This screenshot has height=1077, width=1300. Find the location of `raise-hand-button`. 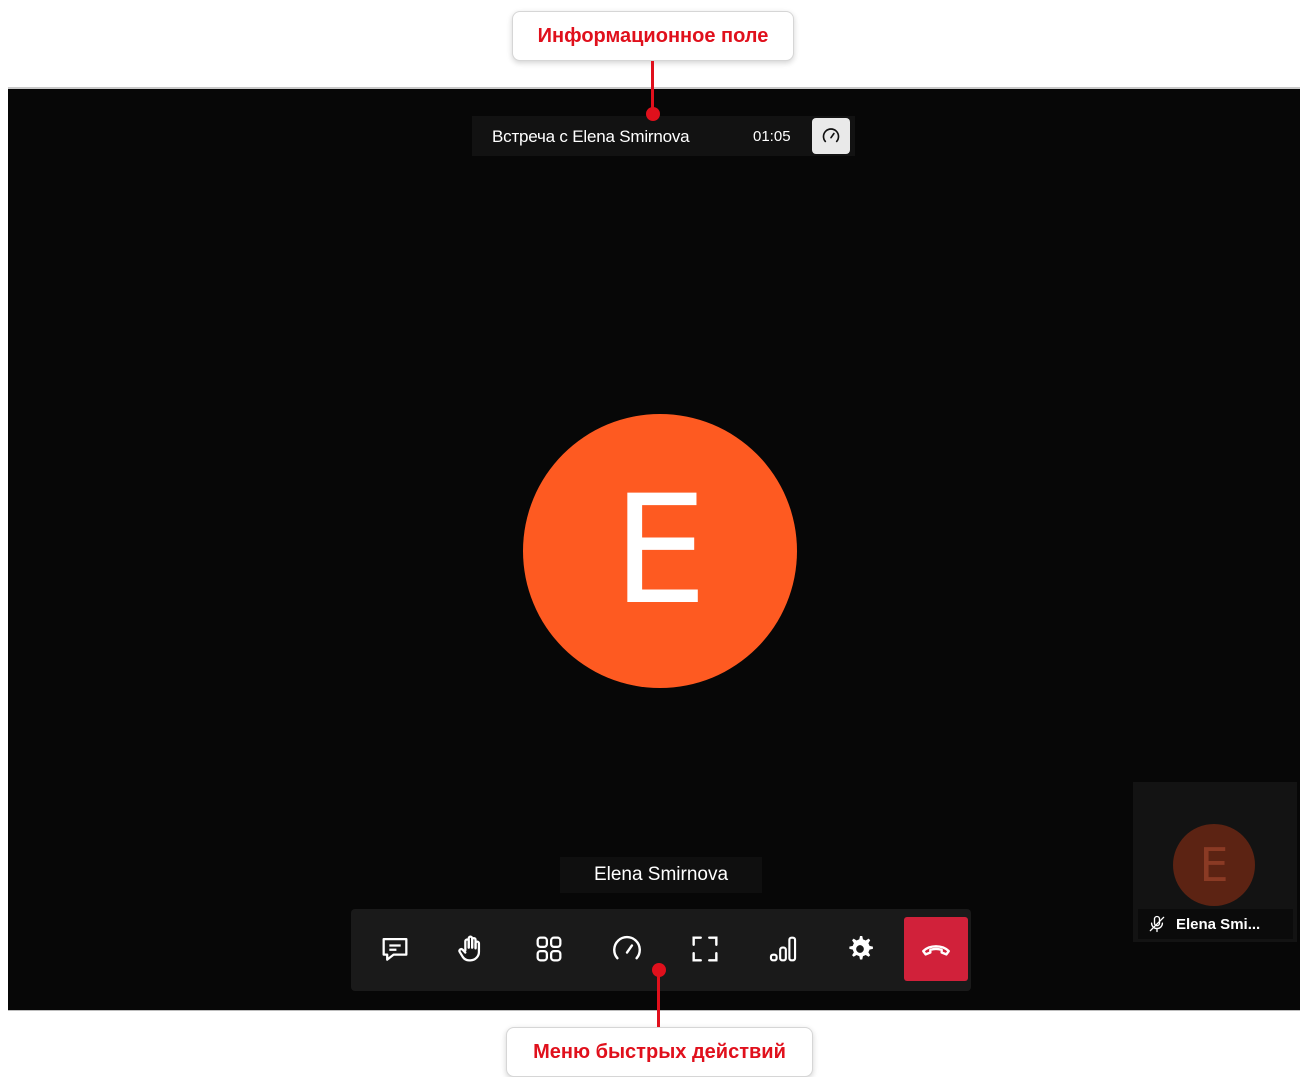

raise-hand-button is located at coordinates (471, 949).